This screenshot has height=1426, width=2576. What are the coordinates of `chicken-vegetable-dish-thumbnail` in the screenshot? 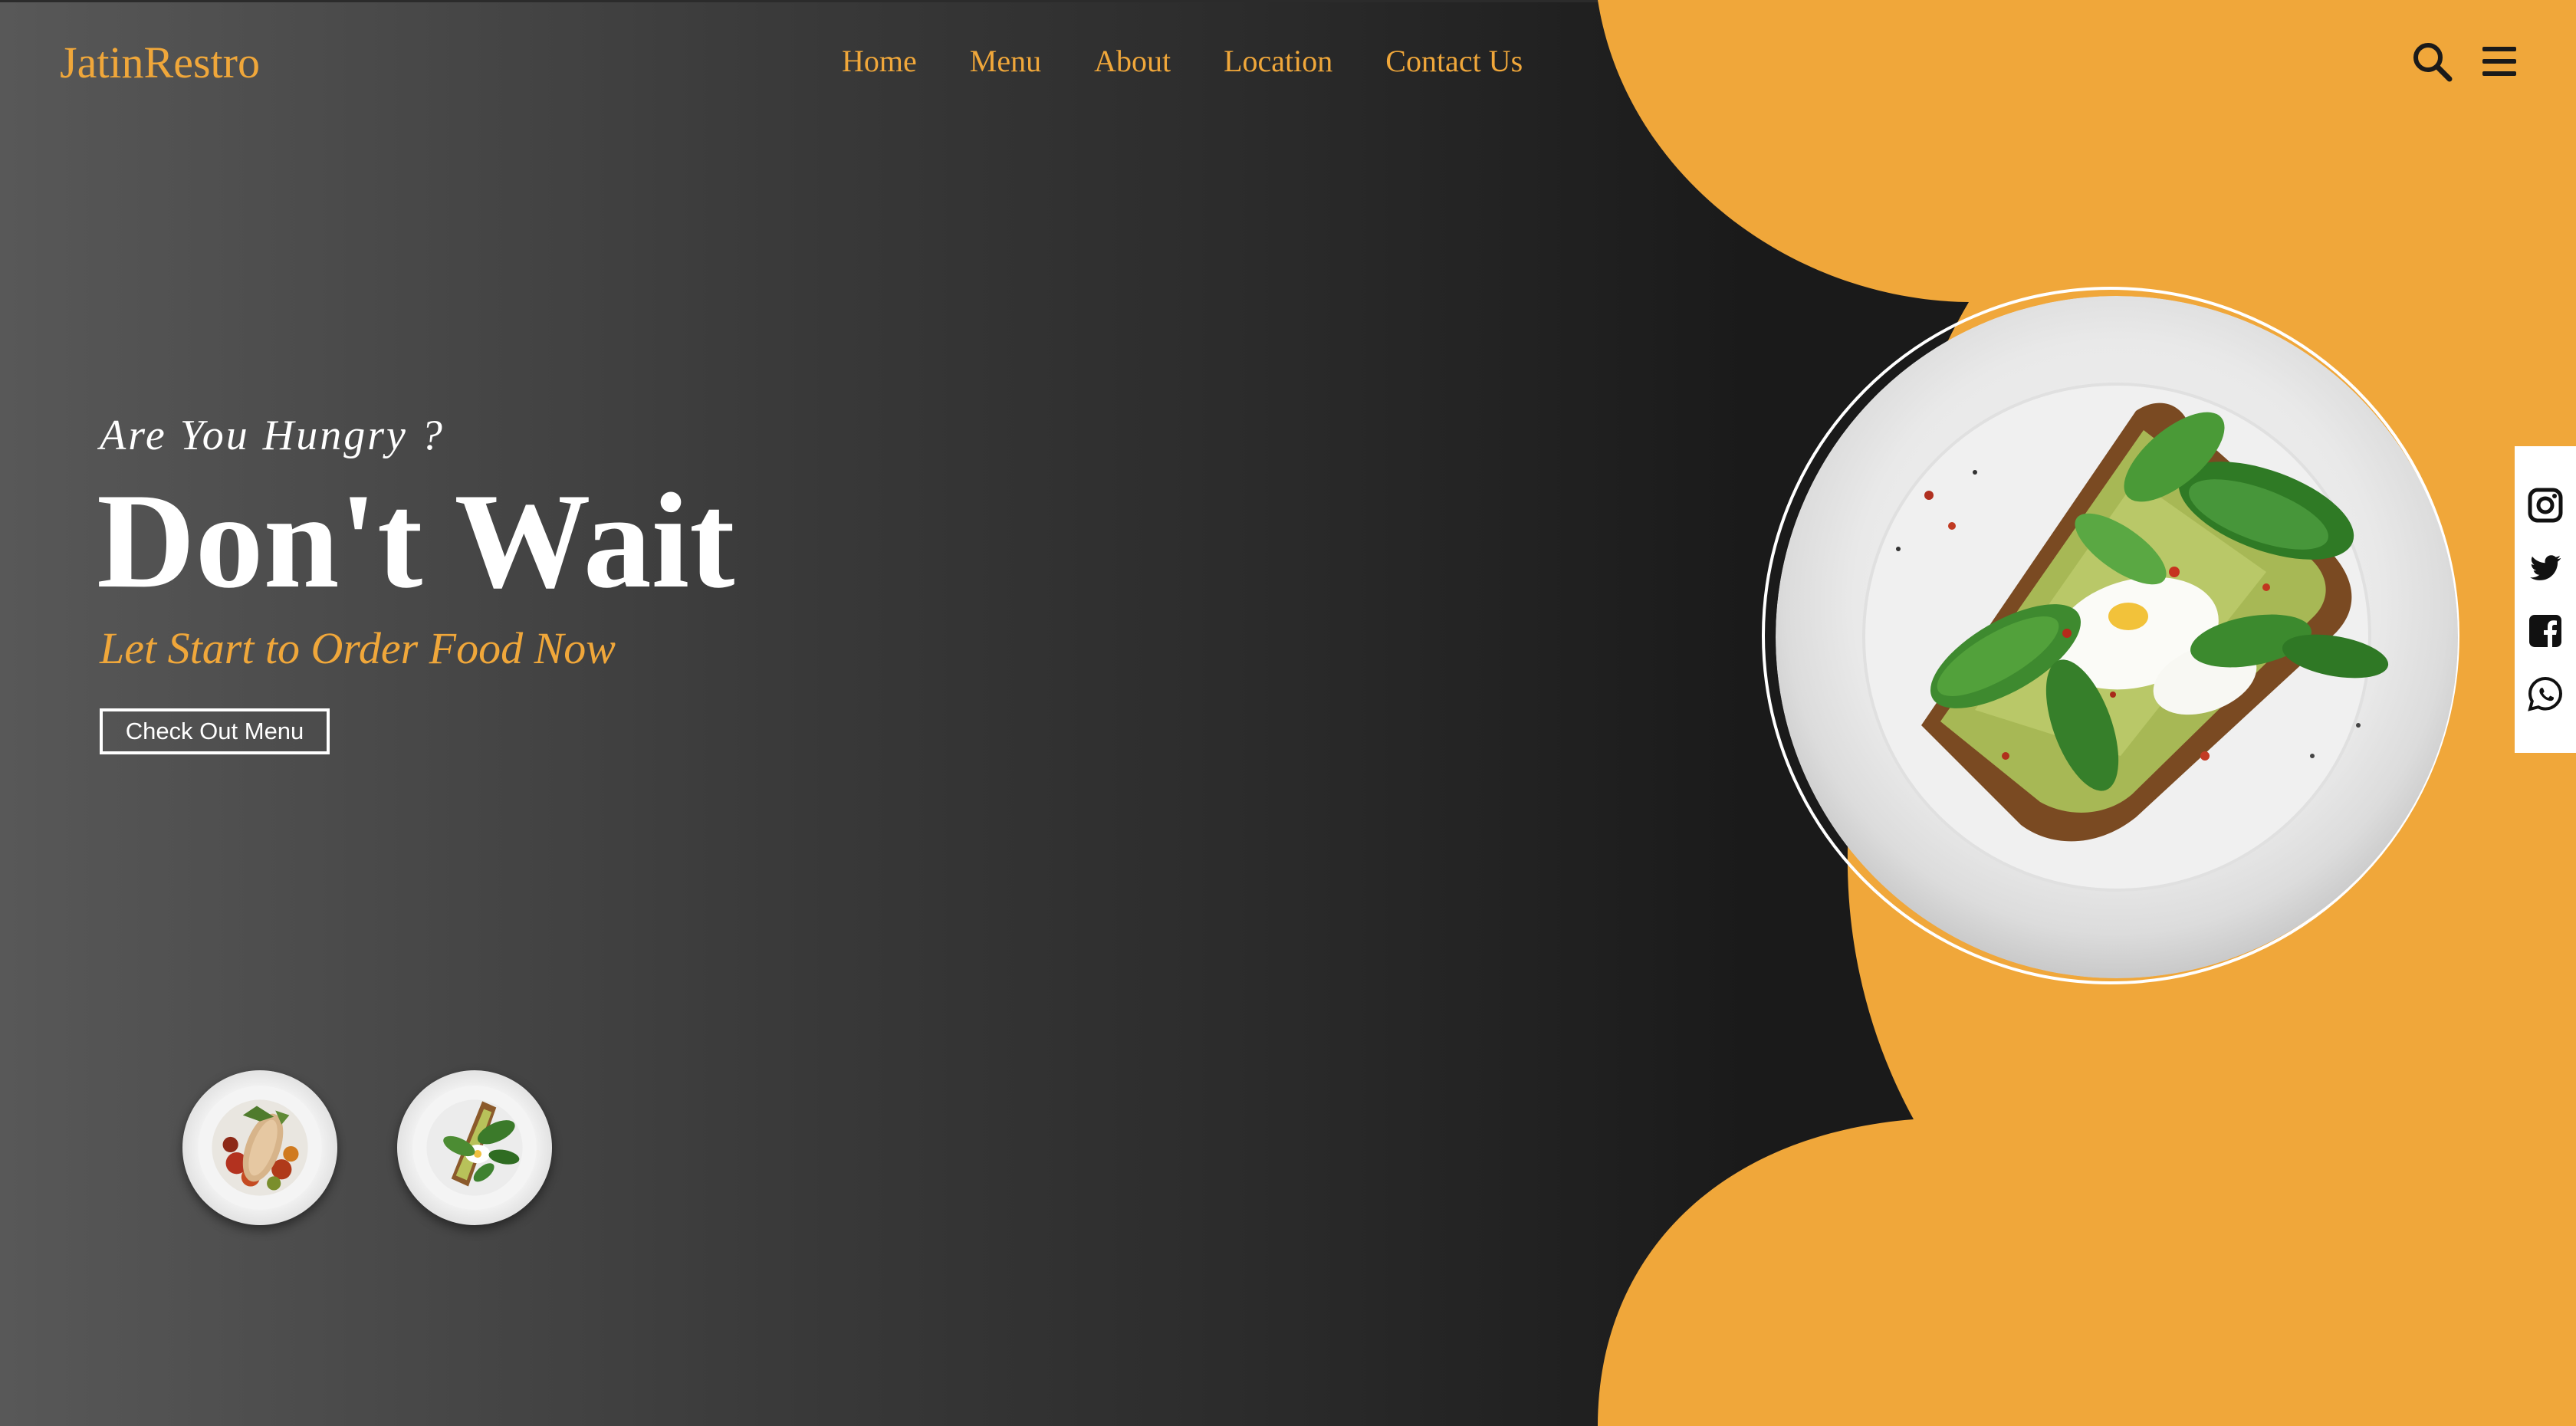 It's located at (260, 1148).